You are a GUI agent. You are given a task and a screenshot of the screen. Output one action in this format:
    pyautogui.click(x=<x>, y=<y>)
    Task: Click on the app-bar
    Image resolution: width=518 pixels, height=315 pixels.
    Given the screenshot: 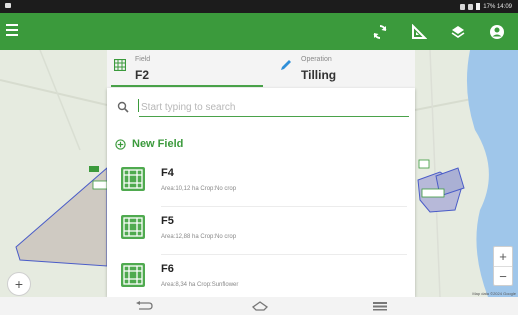 What is the action you would take?
    pyautogui.click(x=259, y=31)
    